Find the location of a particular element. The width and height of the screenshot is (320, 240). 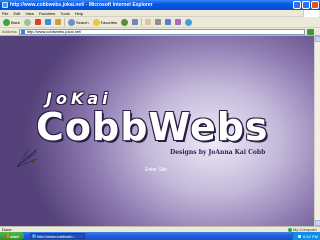

home-icon is located at coordinates (57, 22).